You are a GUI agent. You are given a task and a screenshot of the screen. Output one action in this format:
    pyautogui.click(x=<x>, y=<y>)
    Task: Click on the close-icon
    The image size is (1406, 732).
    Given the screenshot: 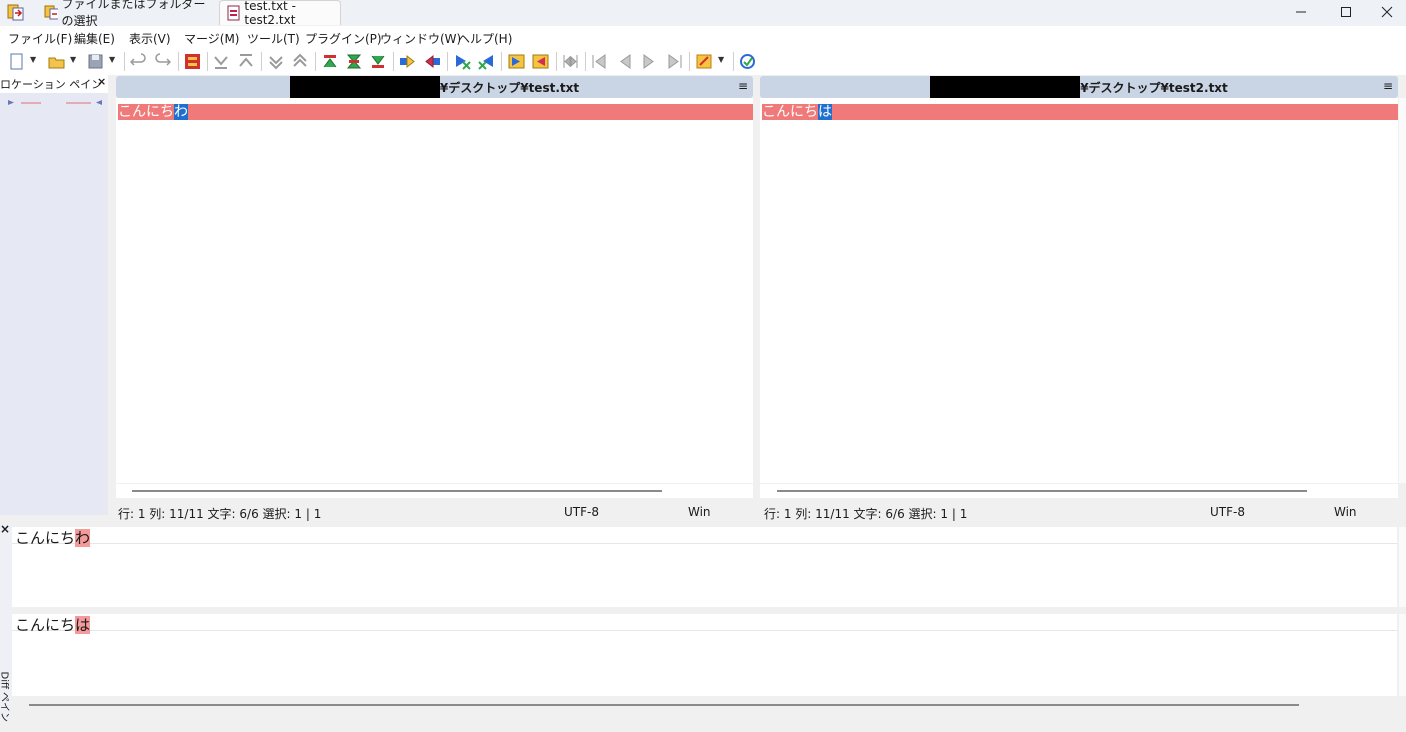 What is the action you would take?
    pyautogui.click(x=1387, y=12)
    